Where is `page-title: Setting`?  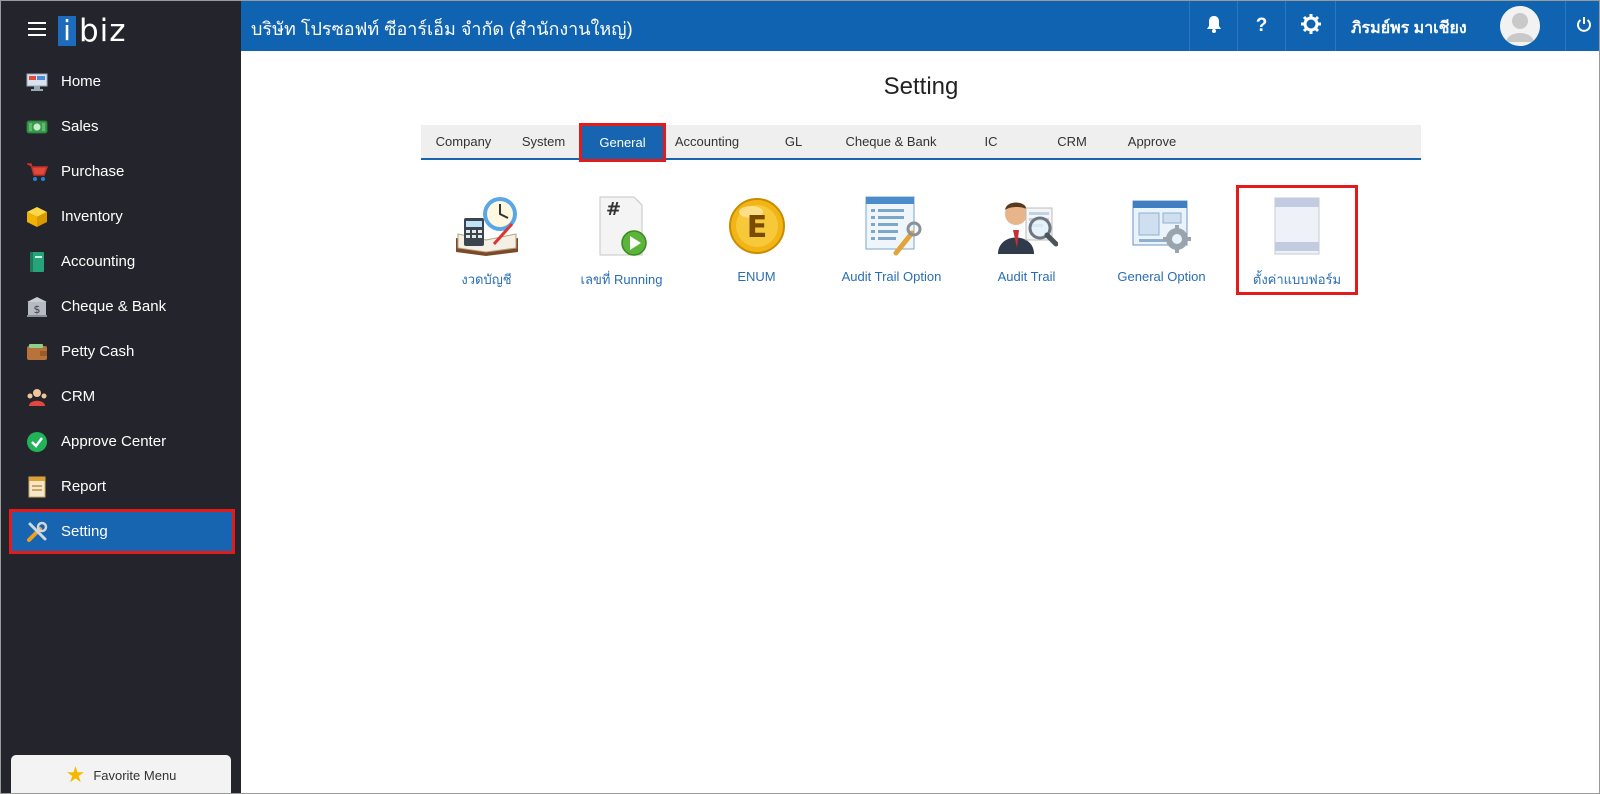
page-title: Setting is located at coordinates (921, 86).